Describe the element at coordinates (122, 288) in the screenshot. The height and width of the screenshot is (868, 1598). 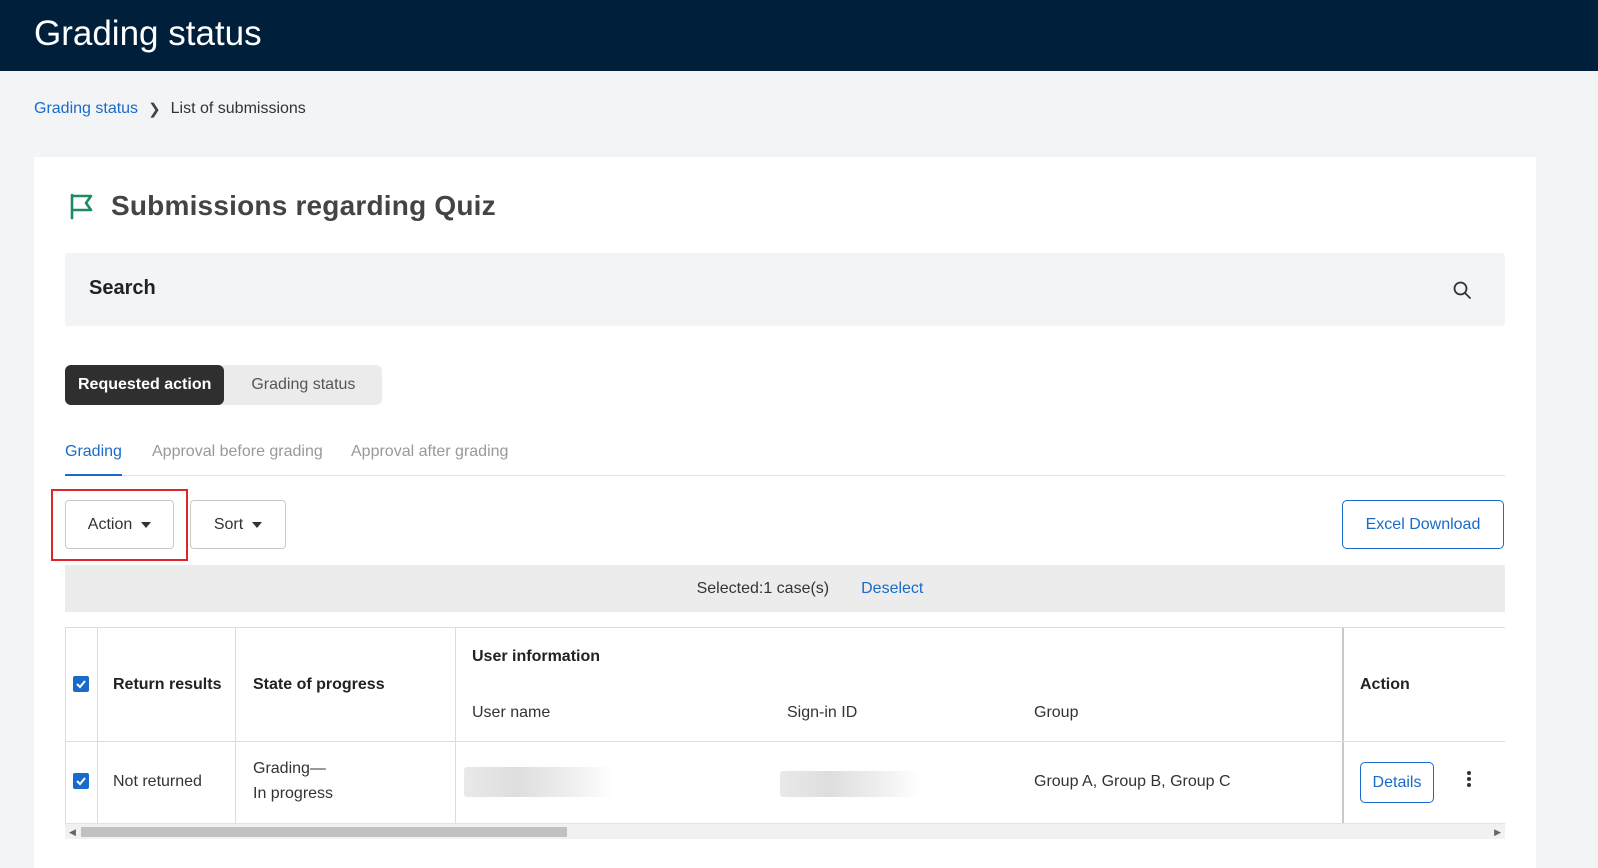
I see `search-label: Search` at that location.